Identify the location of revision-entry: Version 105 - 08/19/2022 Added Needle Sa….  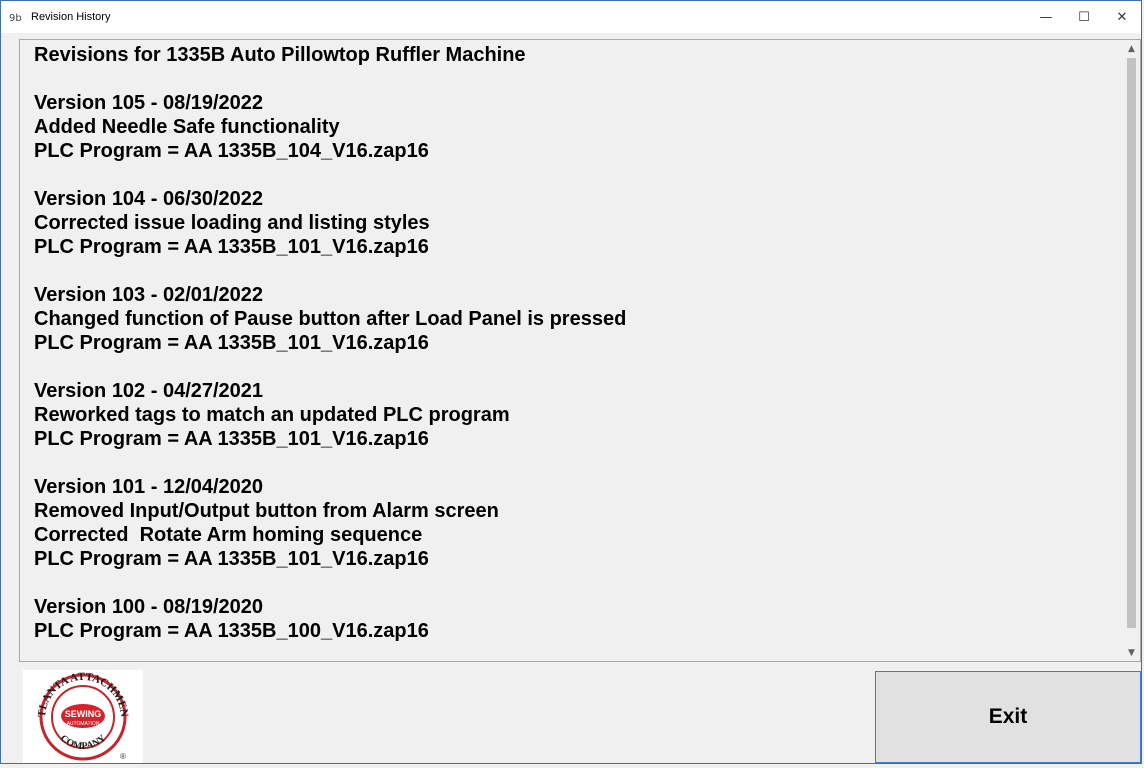
(576, 127).